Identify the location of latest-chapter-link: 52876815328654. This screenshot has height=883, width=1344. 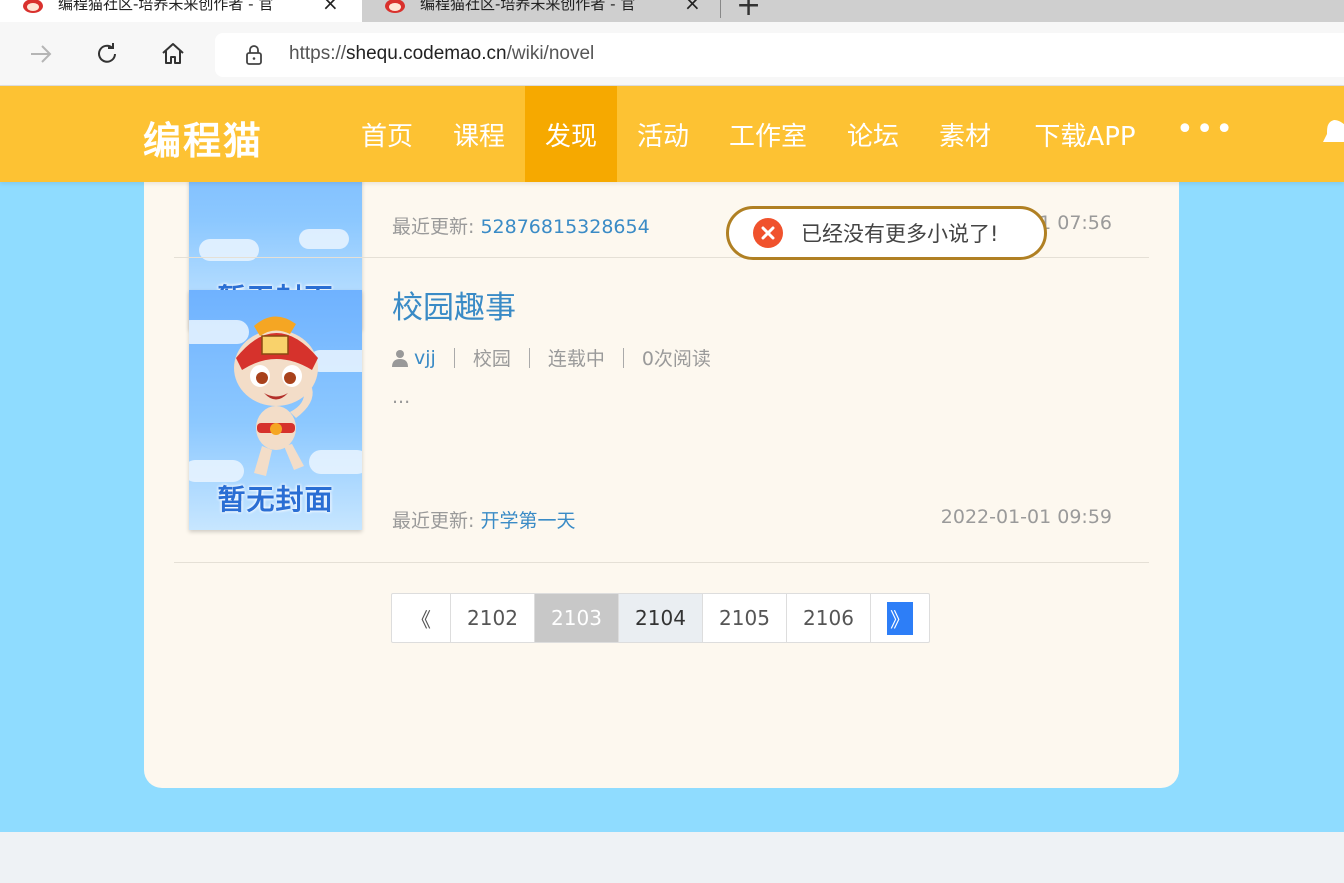
(564, 227).